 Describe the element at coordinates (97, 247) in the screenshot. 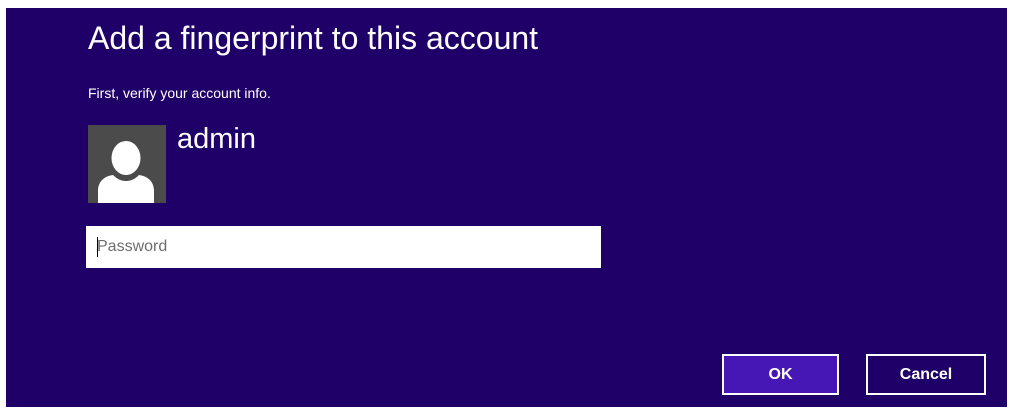

I see `text-cursor` at that location.